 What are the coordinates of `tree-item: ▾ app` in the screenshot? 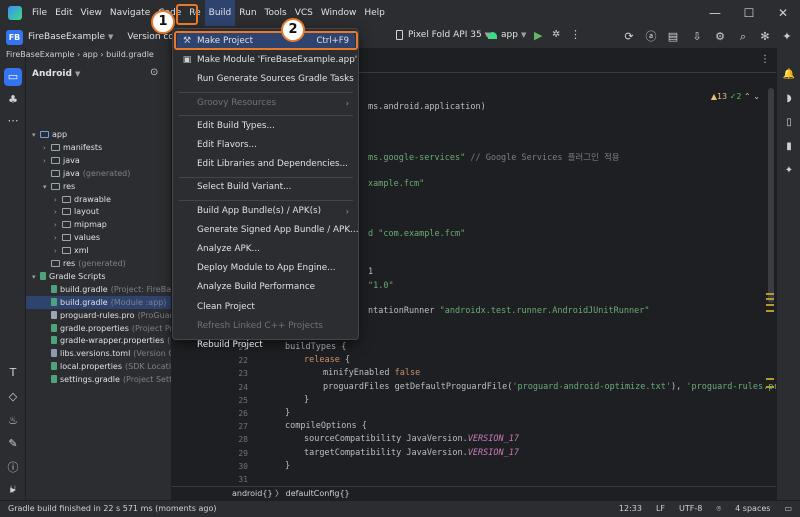 It's located at (98, 134).